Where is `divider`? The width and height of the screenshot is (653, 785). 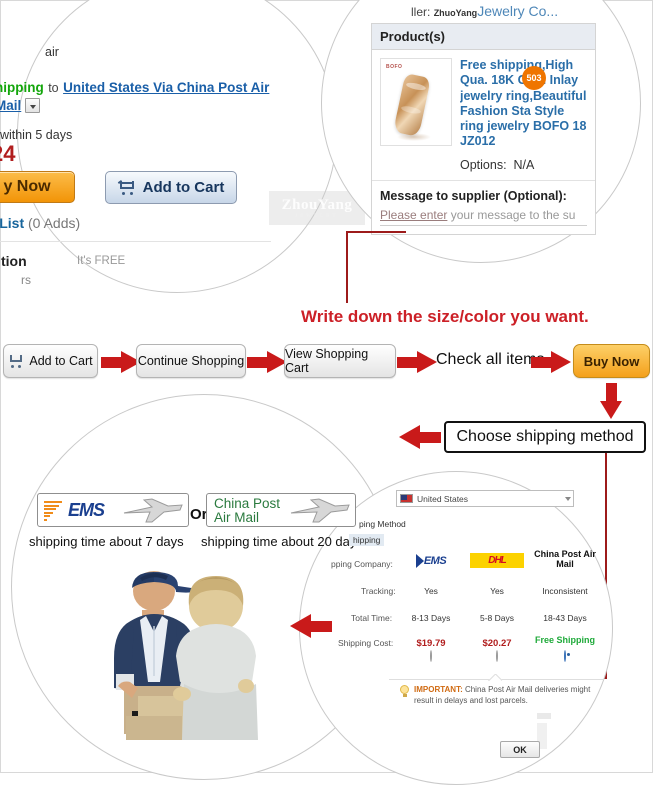 divider is located at coordinates (135, 241).